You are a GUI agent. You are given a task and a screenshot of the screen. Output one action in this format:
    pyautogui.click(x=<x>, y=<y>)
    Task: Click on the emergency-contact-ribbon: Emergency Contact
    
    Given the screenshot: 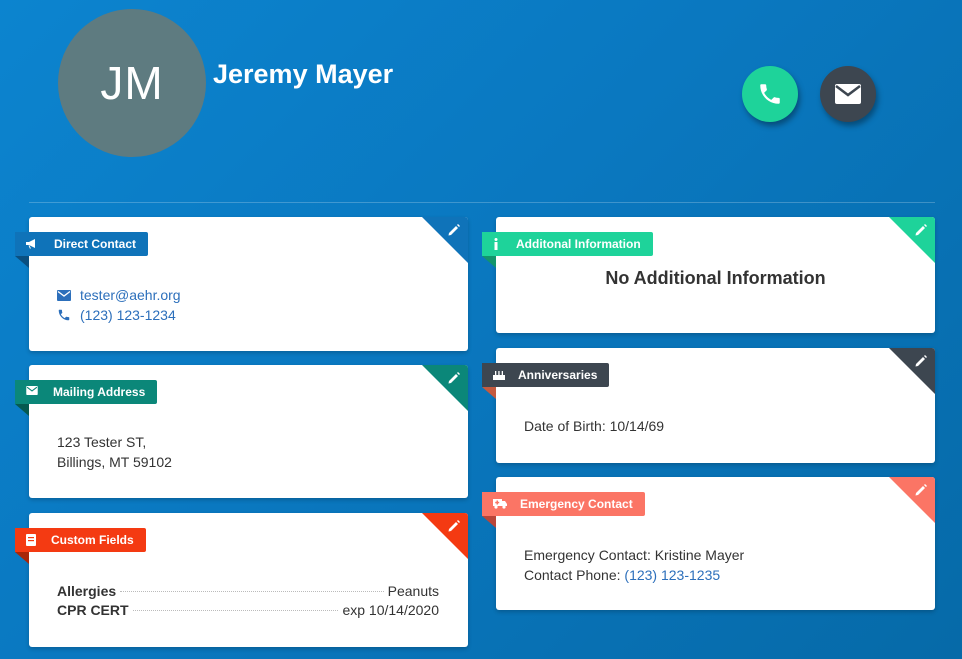 What is the action you would take?
    pyautogui.click(x=563, y=504)
    